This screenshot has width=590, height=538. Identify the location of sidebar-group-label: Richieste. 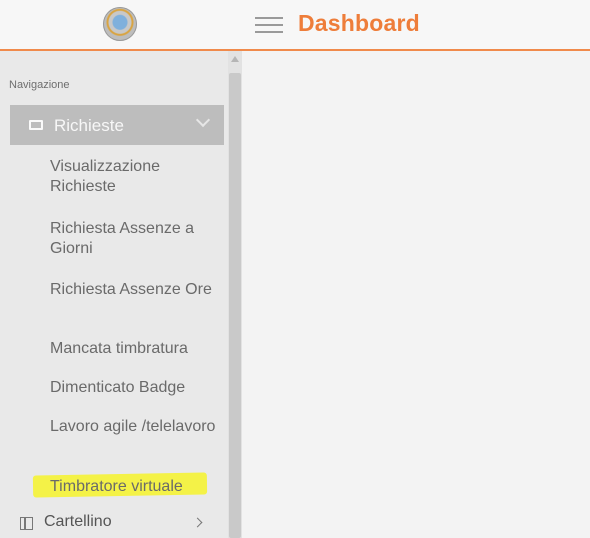
(89, 125).